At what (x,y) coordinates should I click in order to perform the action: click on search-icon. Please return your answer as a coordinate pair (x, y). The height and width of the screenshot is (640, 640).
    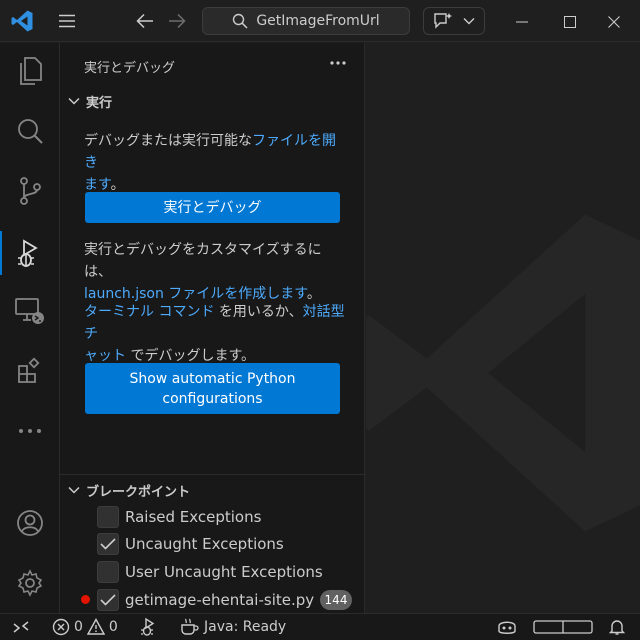
    Looking at the image, I should click on (240, 21).